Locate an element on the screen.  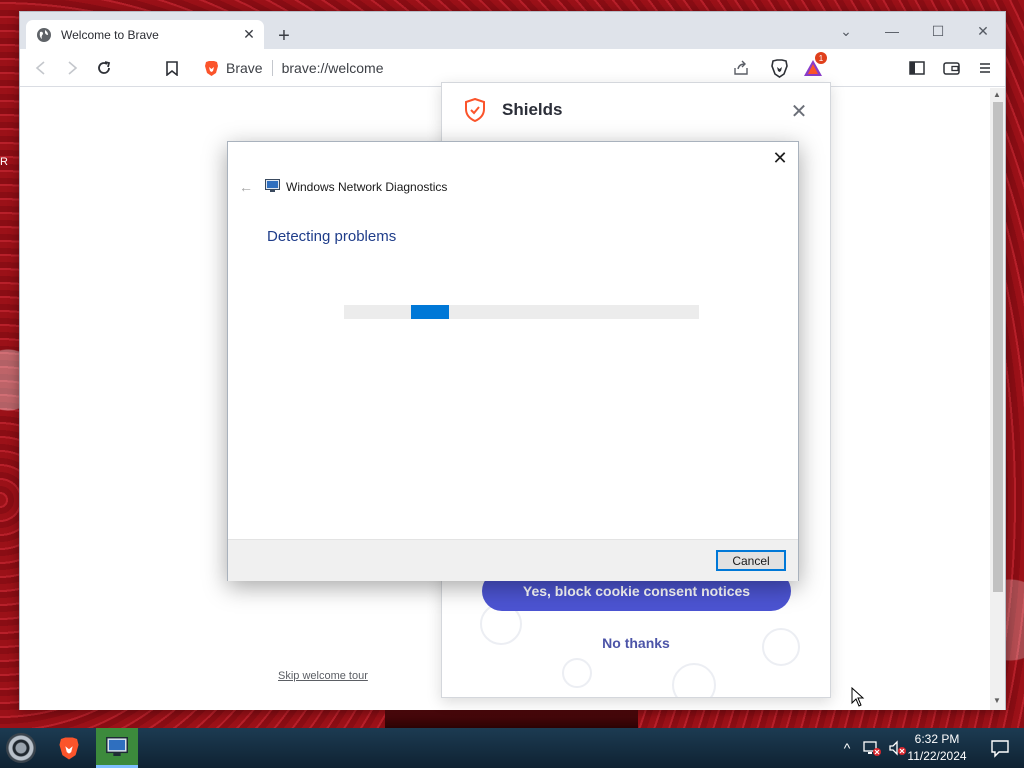
clock-date: 11/22/2024 is located at coordinates (937, 756).